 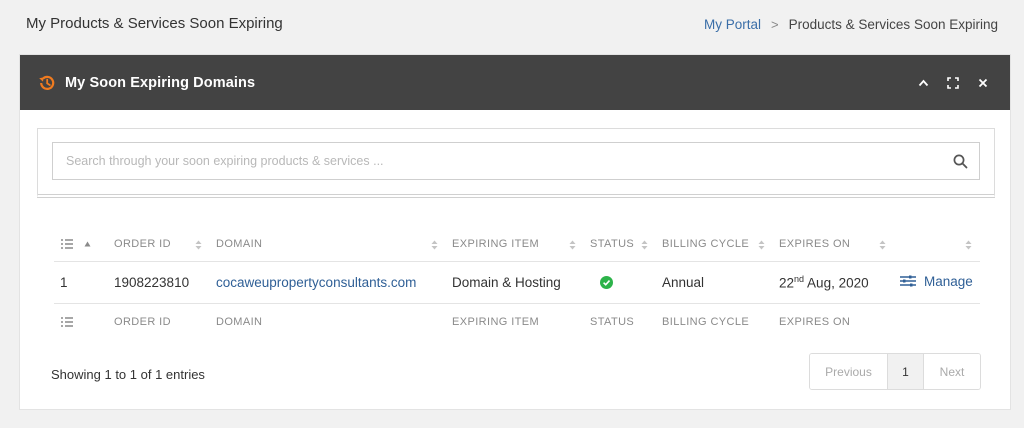 I want to click on domain-column-header: DOMAIN, so click(x=328, y=245).